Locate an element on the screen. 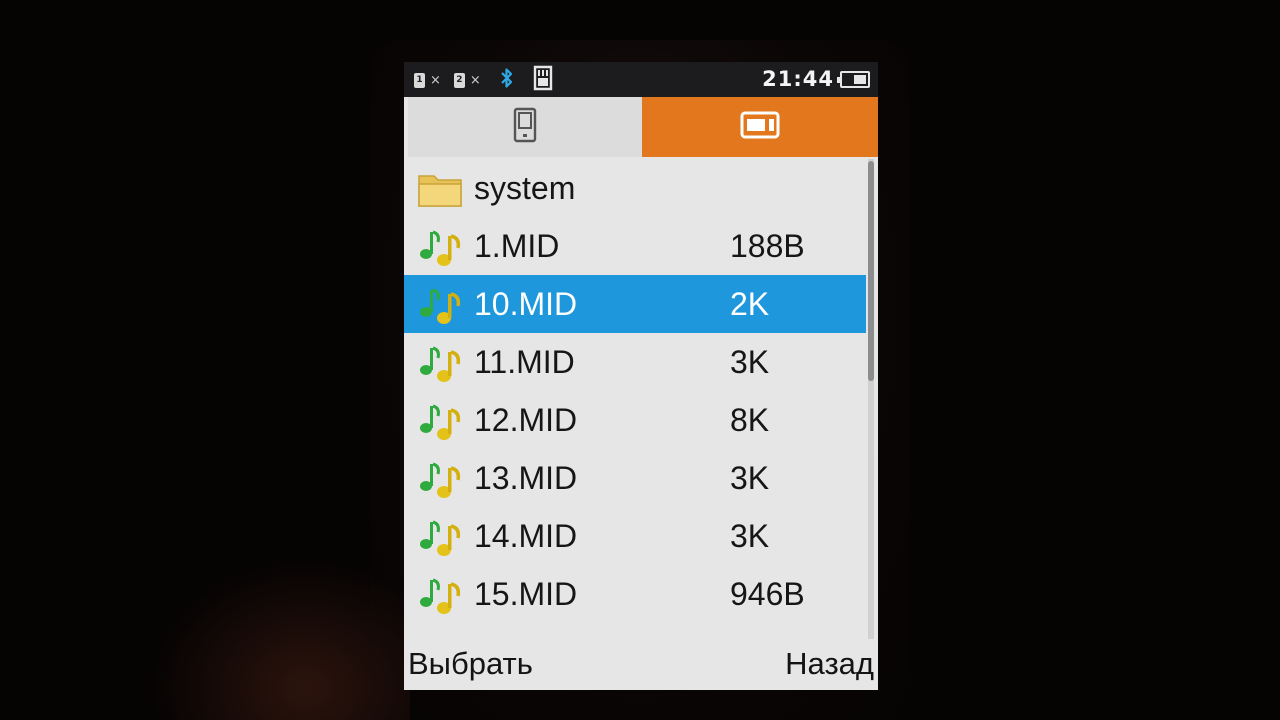 The image size is (1280, 720). list-item-folder: system is located at coordinates (635, 188).